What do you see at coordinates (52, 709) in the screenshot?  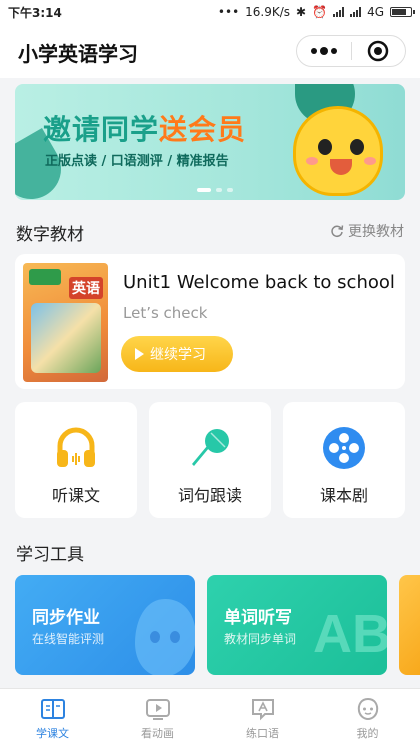 I see `book-icon` at bounding box center [52, 709].